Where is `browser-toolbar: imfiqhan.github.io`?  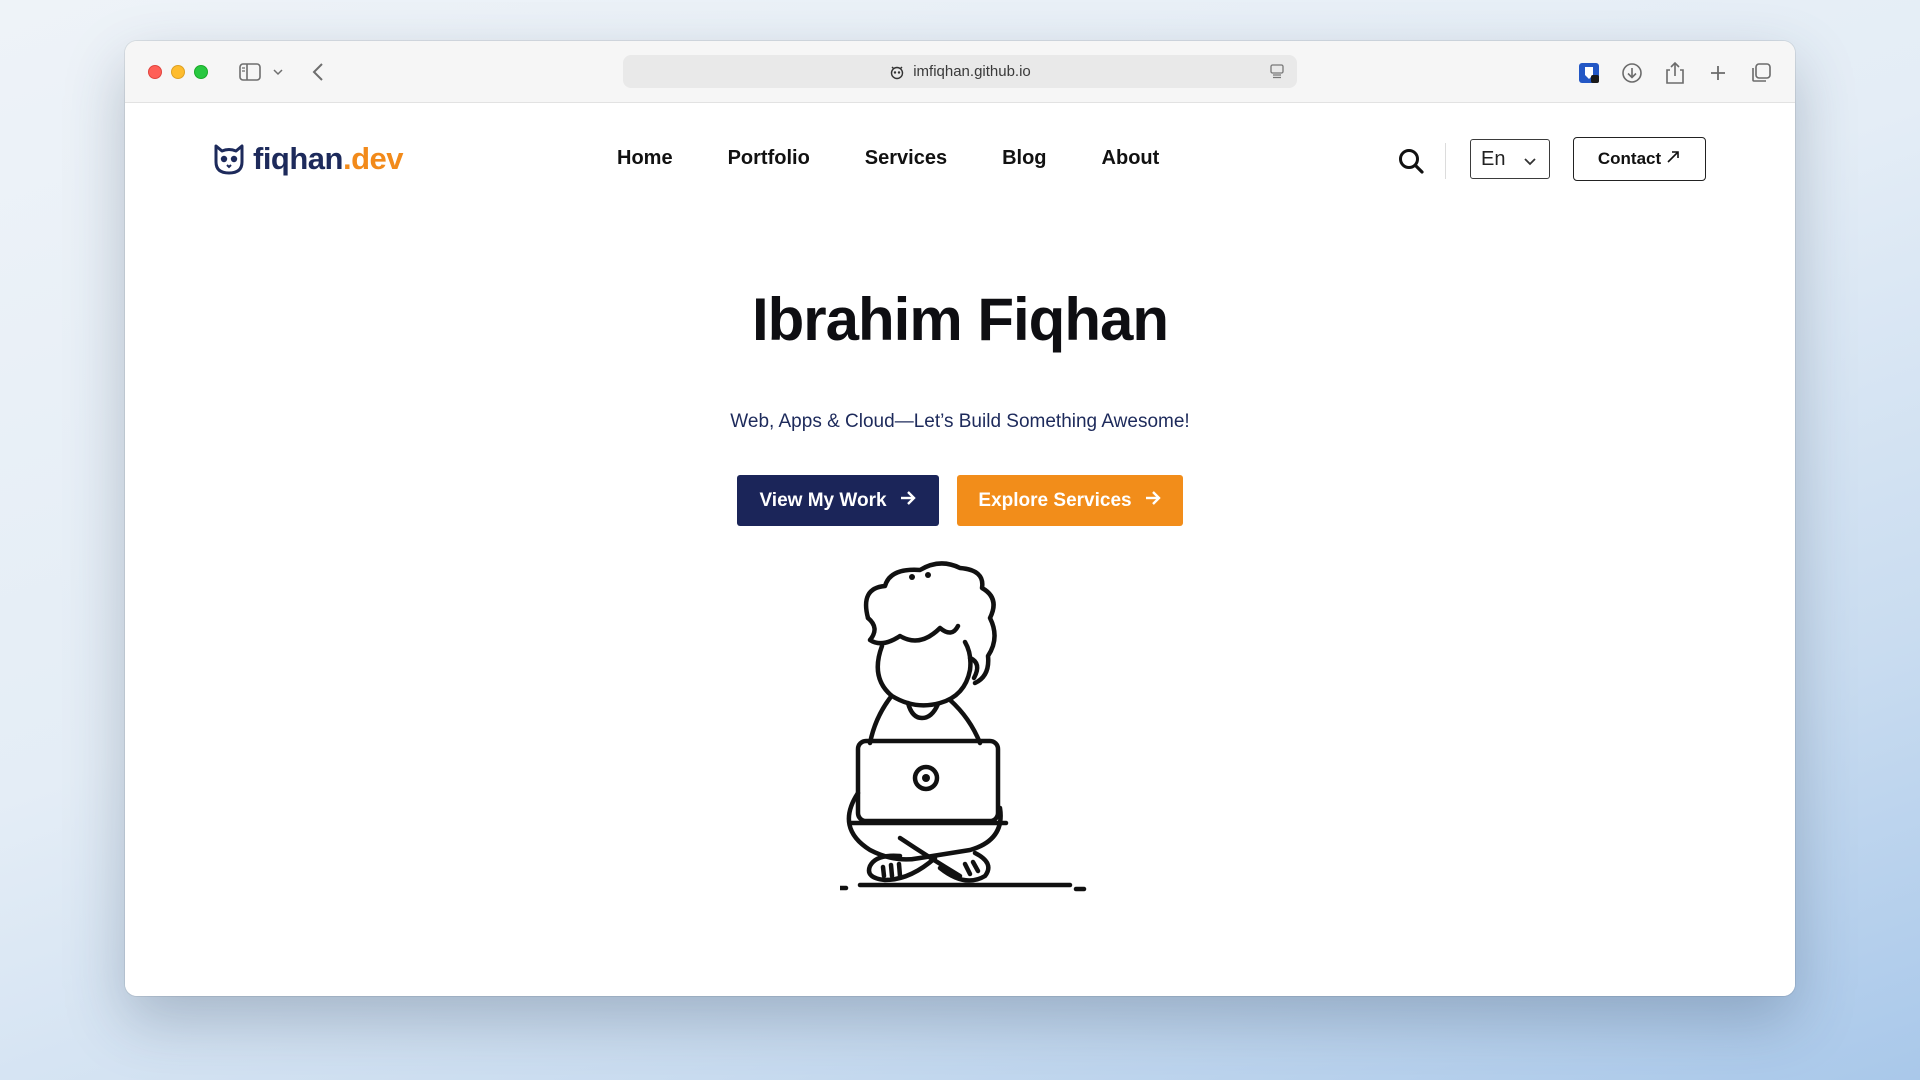 browser-toolbar: imfiqhan.github.io is located at coordinates (960, 72).